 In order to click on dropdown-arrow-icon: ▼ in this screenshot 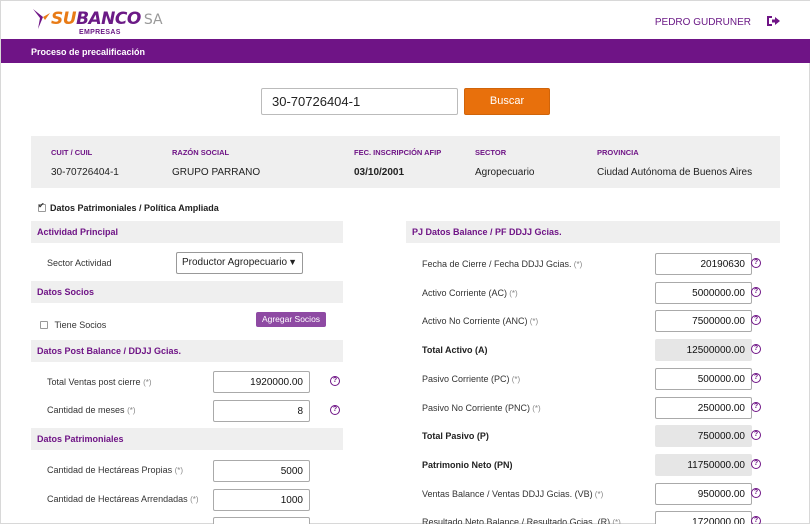, I will do `click(292, 262)`.